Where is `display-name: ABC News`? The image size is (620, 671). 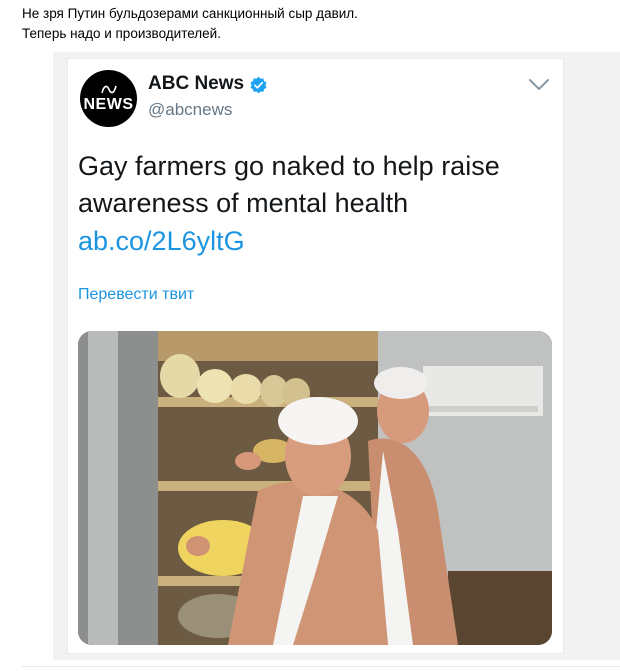
display-name: ABC News is located at coordinates (196, 84).